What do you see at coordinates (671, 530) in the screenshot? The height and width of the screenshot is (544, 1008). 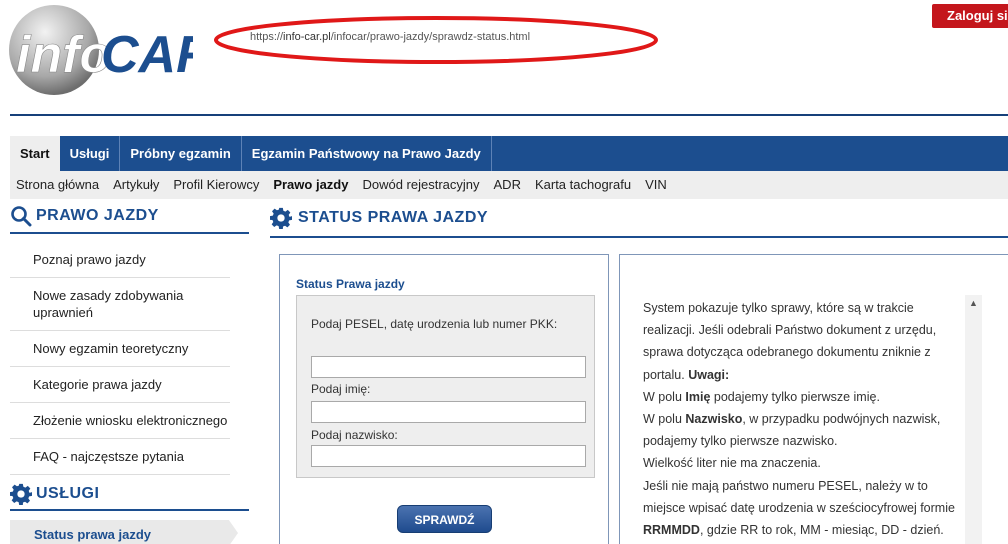 I see `info-pesel-bold: RRMMDD` at bounding box center [671, 530].